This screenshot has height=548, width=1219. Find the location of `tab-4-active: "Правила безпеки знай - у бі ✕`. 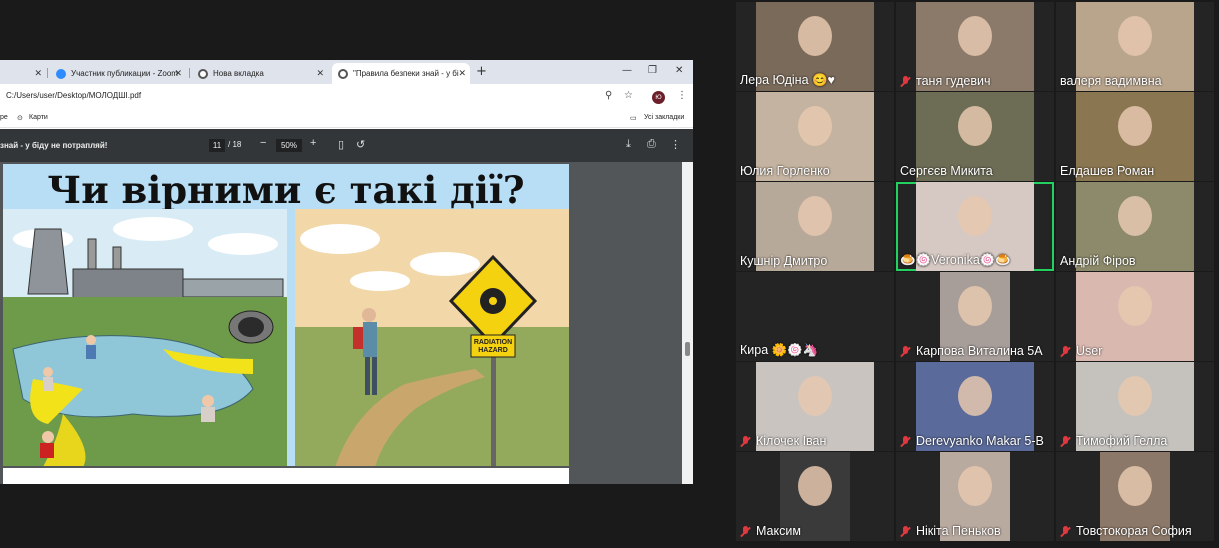

tab-4-active: "Правила безпеки знай - у бі ✕ is located at coordinates (401, 73).